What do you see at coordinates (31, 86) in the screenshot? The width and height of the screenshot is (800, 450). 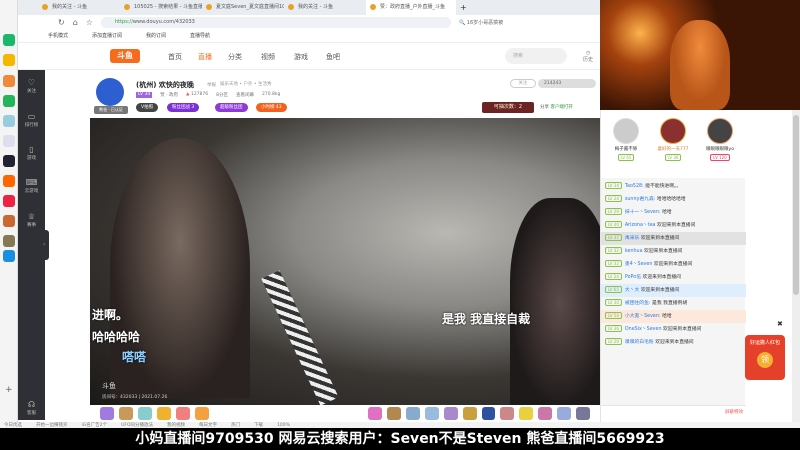 I see `sidebar-follow: ♡ 关注` at bounding box center [31, 86].